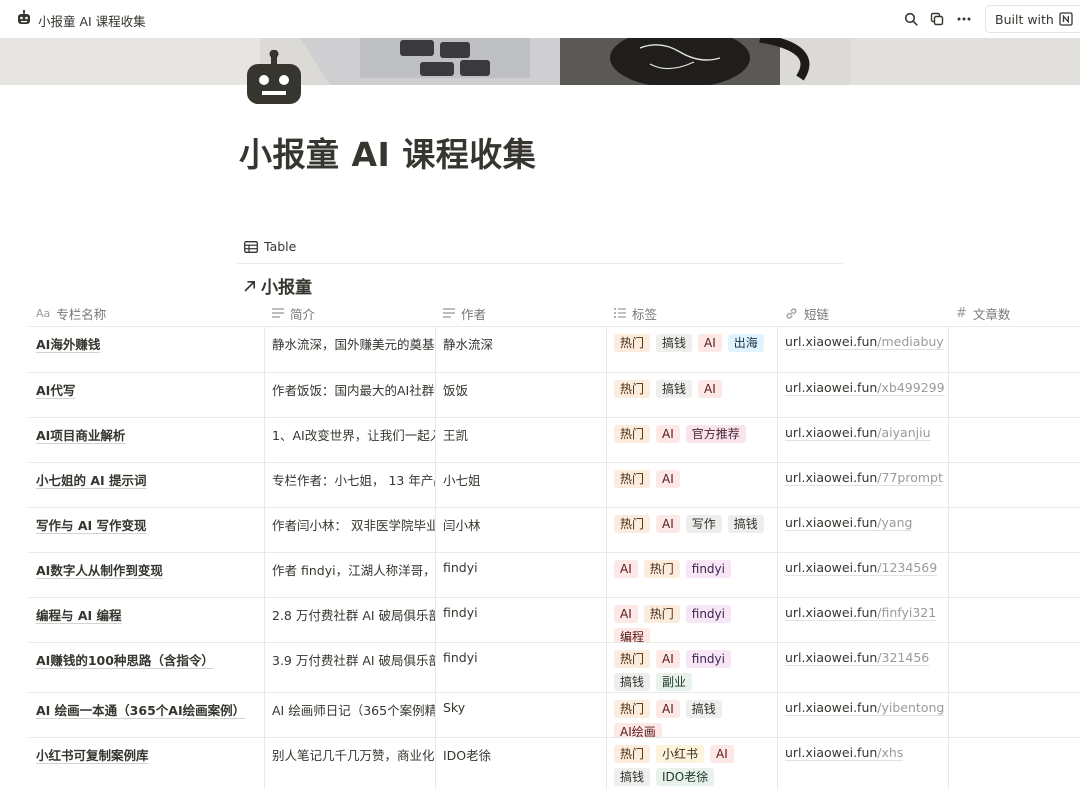 The image size is (1080, 789). Describe the element at coordinates (937, 19) in the screenshot. I see `duplicate-icon` at that location.